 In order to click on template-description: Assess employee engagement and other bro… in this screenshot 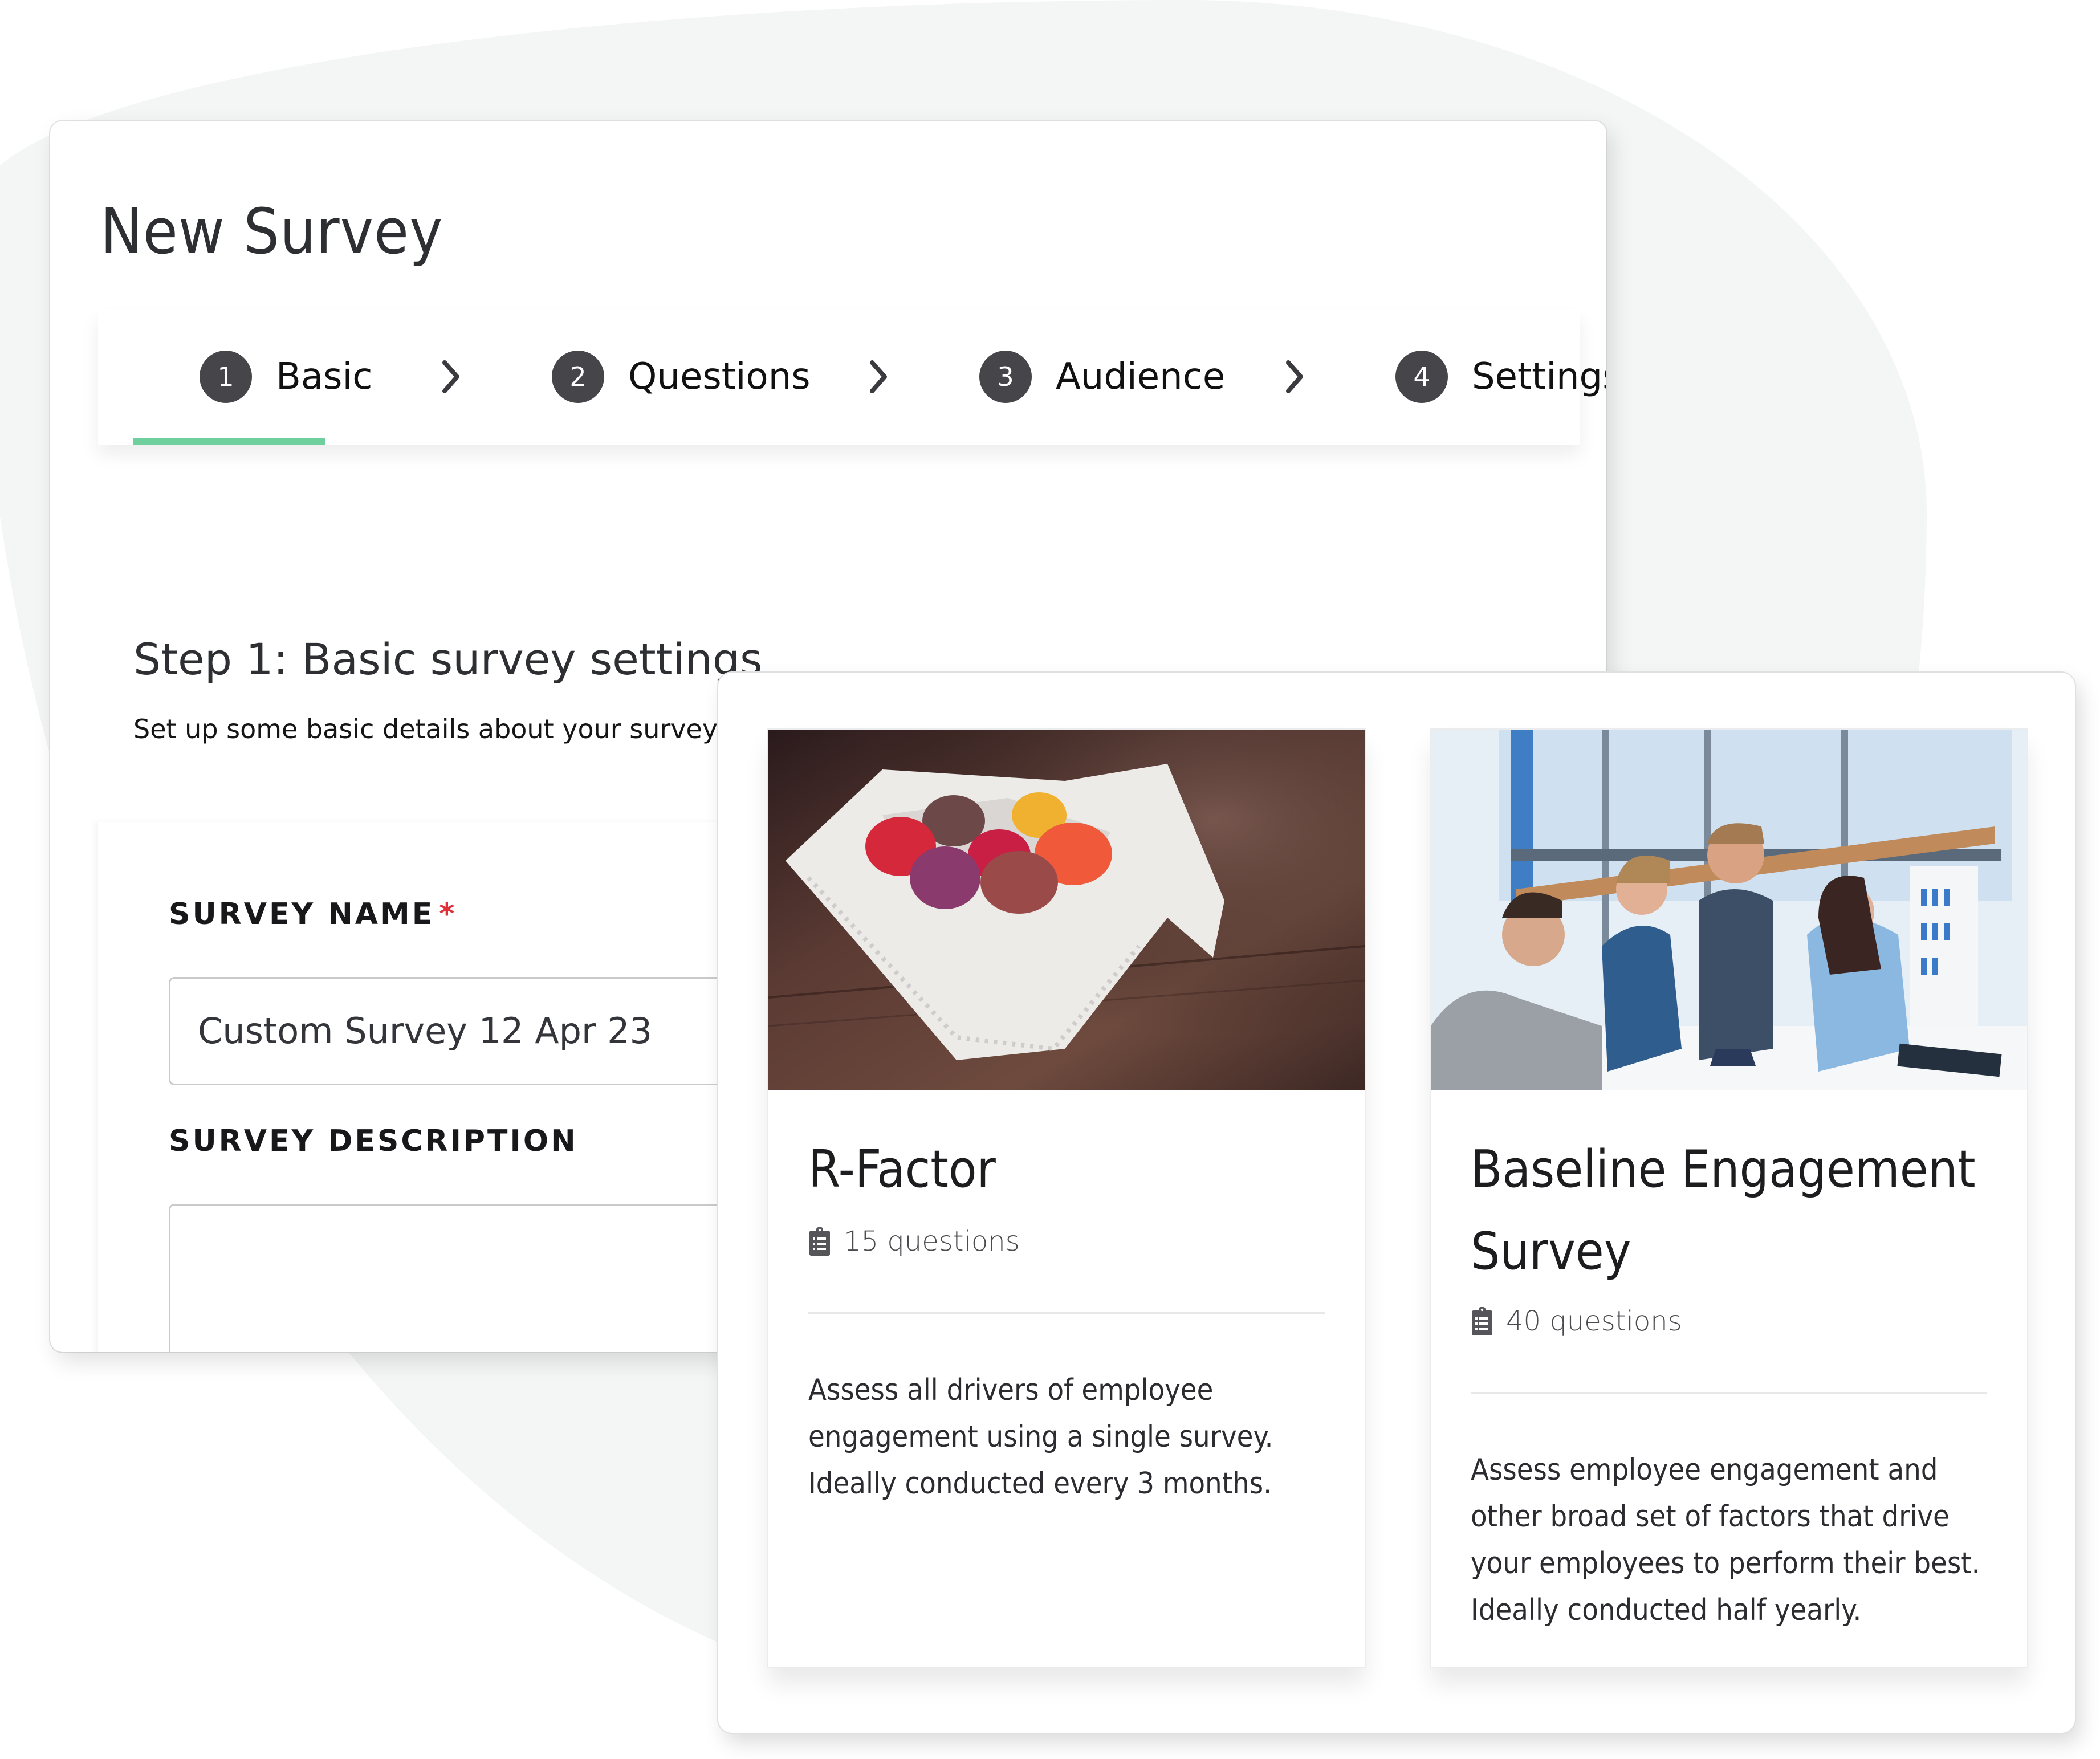, I will do `click(1725, 1540)`.